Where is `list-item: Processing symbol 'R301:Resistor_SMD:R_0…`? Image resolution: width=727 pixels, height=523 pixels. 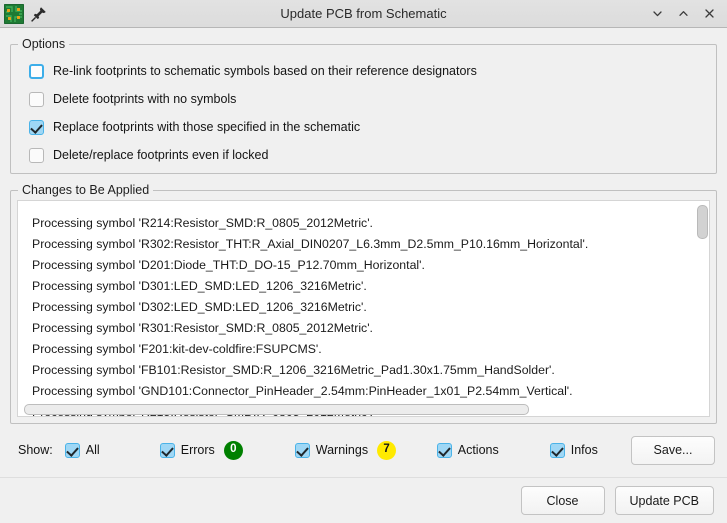
list-item: Processing symbol 'R301:Resistor_SMD:R_0… is located at coordinates (202, 328).